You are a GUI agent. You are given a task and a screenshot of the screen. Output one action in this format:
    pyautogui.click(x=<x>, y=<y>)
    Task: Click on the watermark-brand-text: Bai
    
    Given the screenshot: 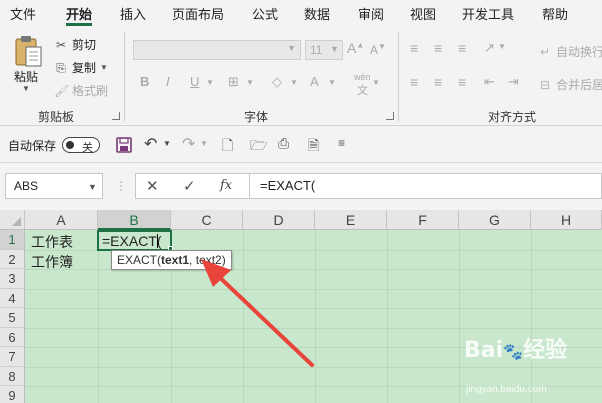 What is the action you would take?
    pyautogui.click(x=484, y=350)
    